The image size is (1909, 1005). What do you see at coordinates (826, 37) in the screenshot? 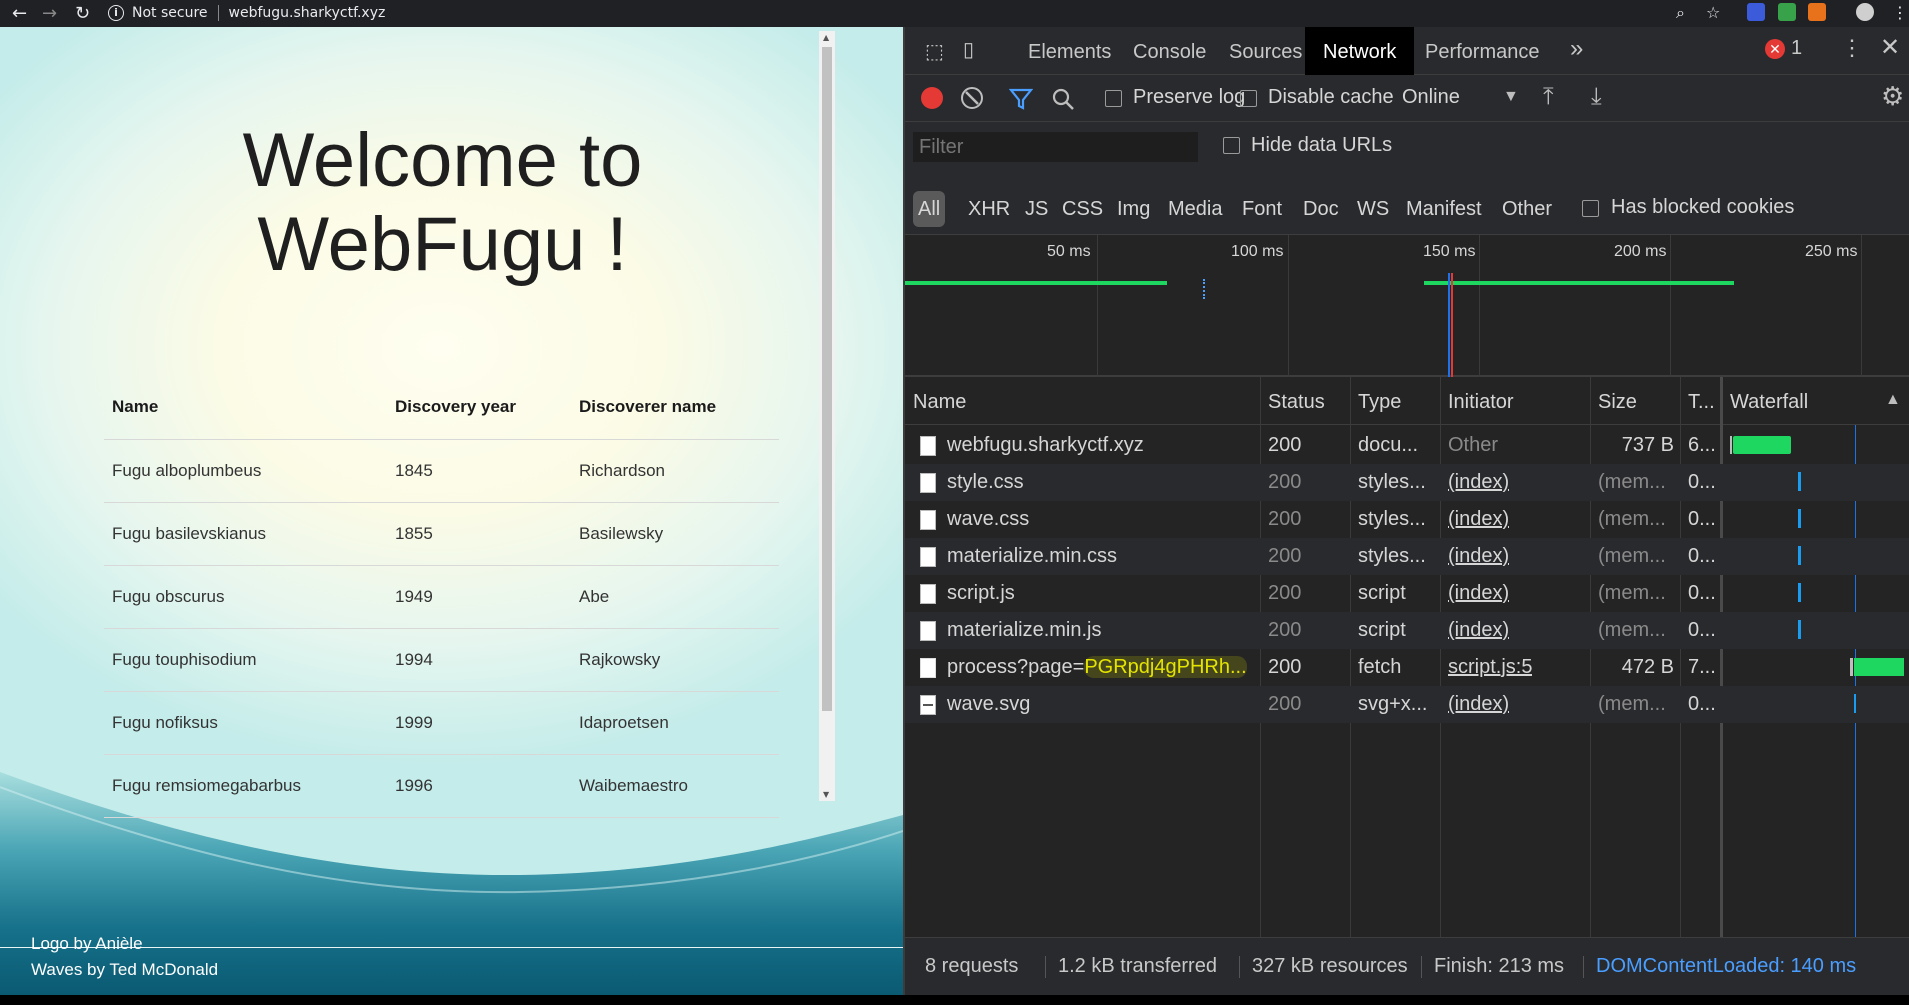
I see `scroll-up-arrow-icon: ▲` at bounding box center [826, 37].